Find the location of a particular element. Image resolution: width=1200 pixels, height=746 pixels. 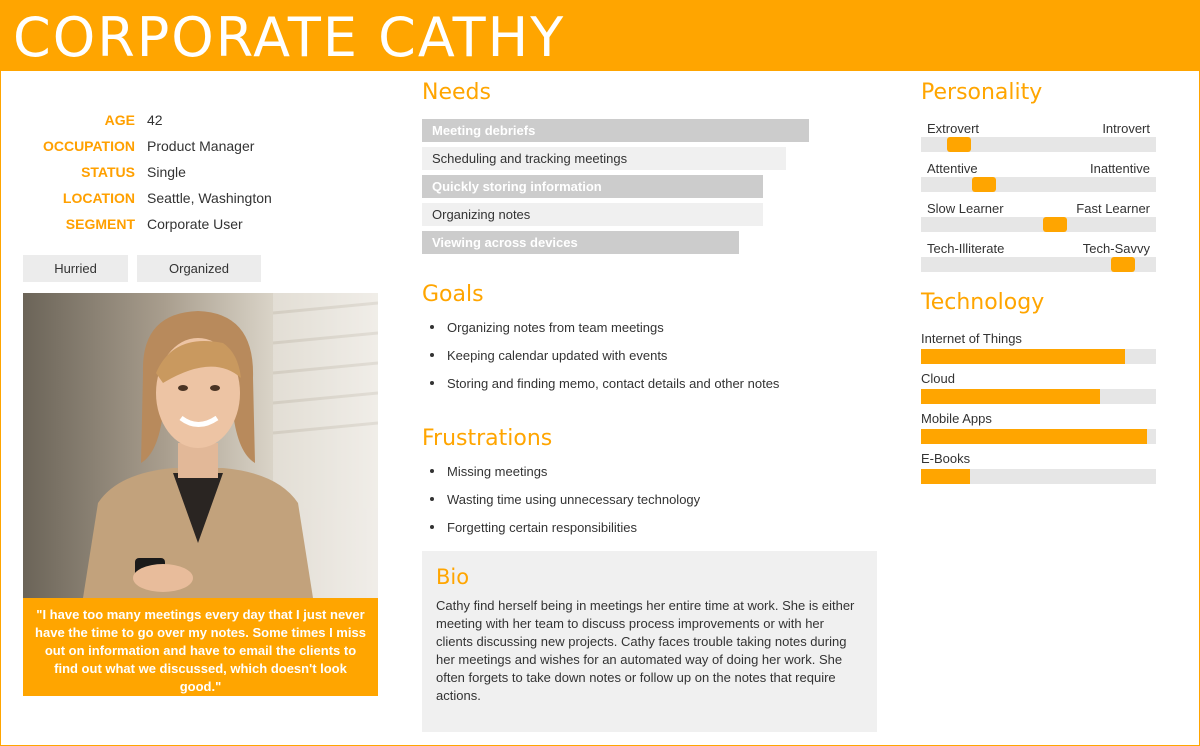

list-item: Organizing notes from team meetings is located at coordinates (640, 327).